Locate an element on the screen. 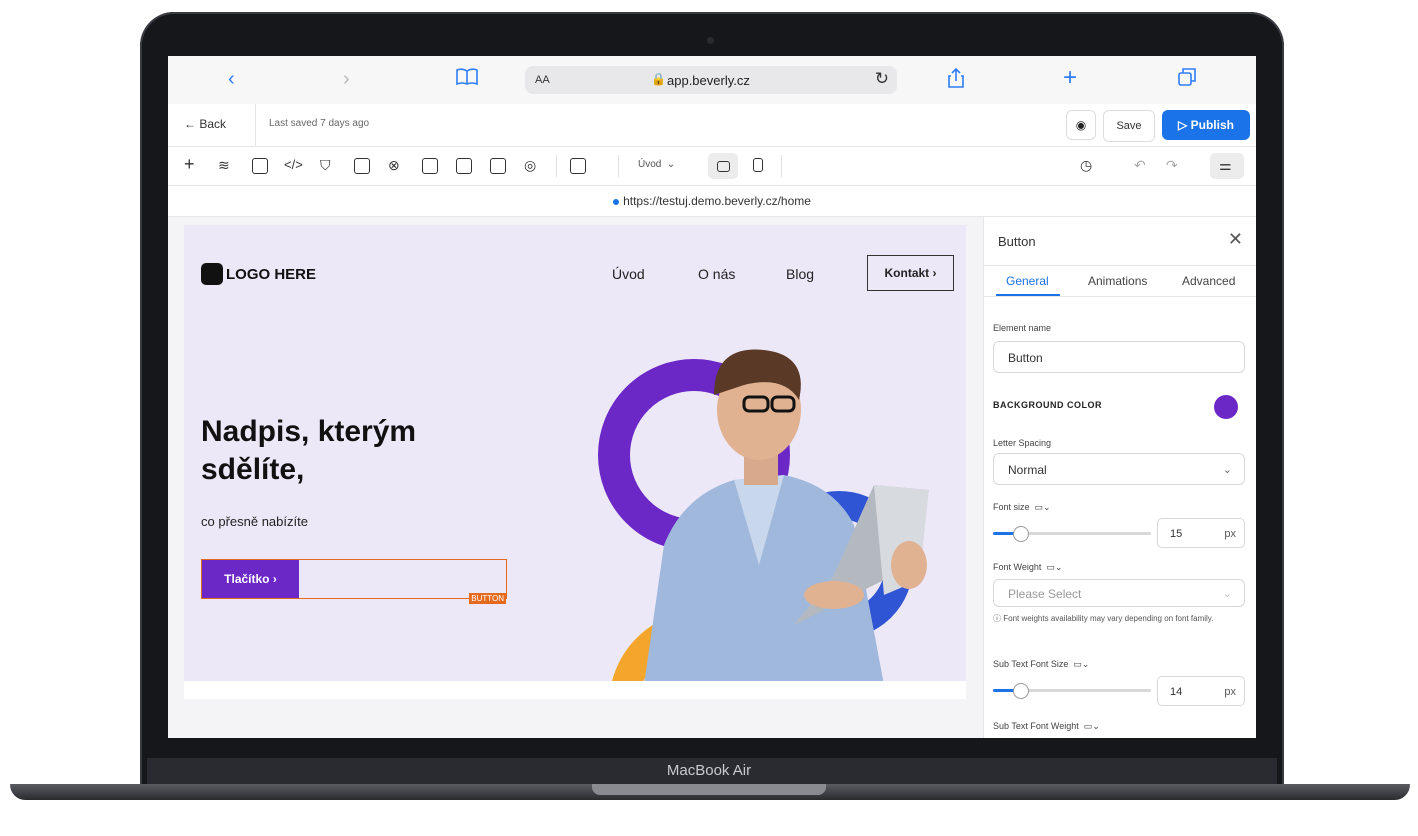  sub-font-size-input: 14 px is located at coordinates (1201, 691).